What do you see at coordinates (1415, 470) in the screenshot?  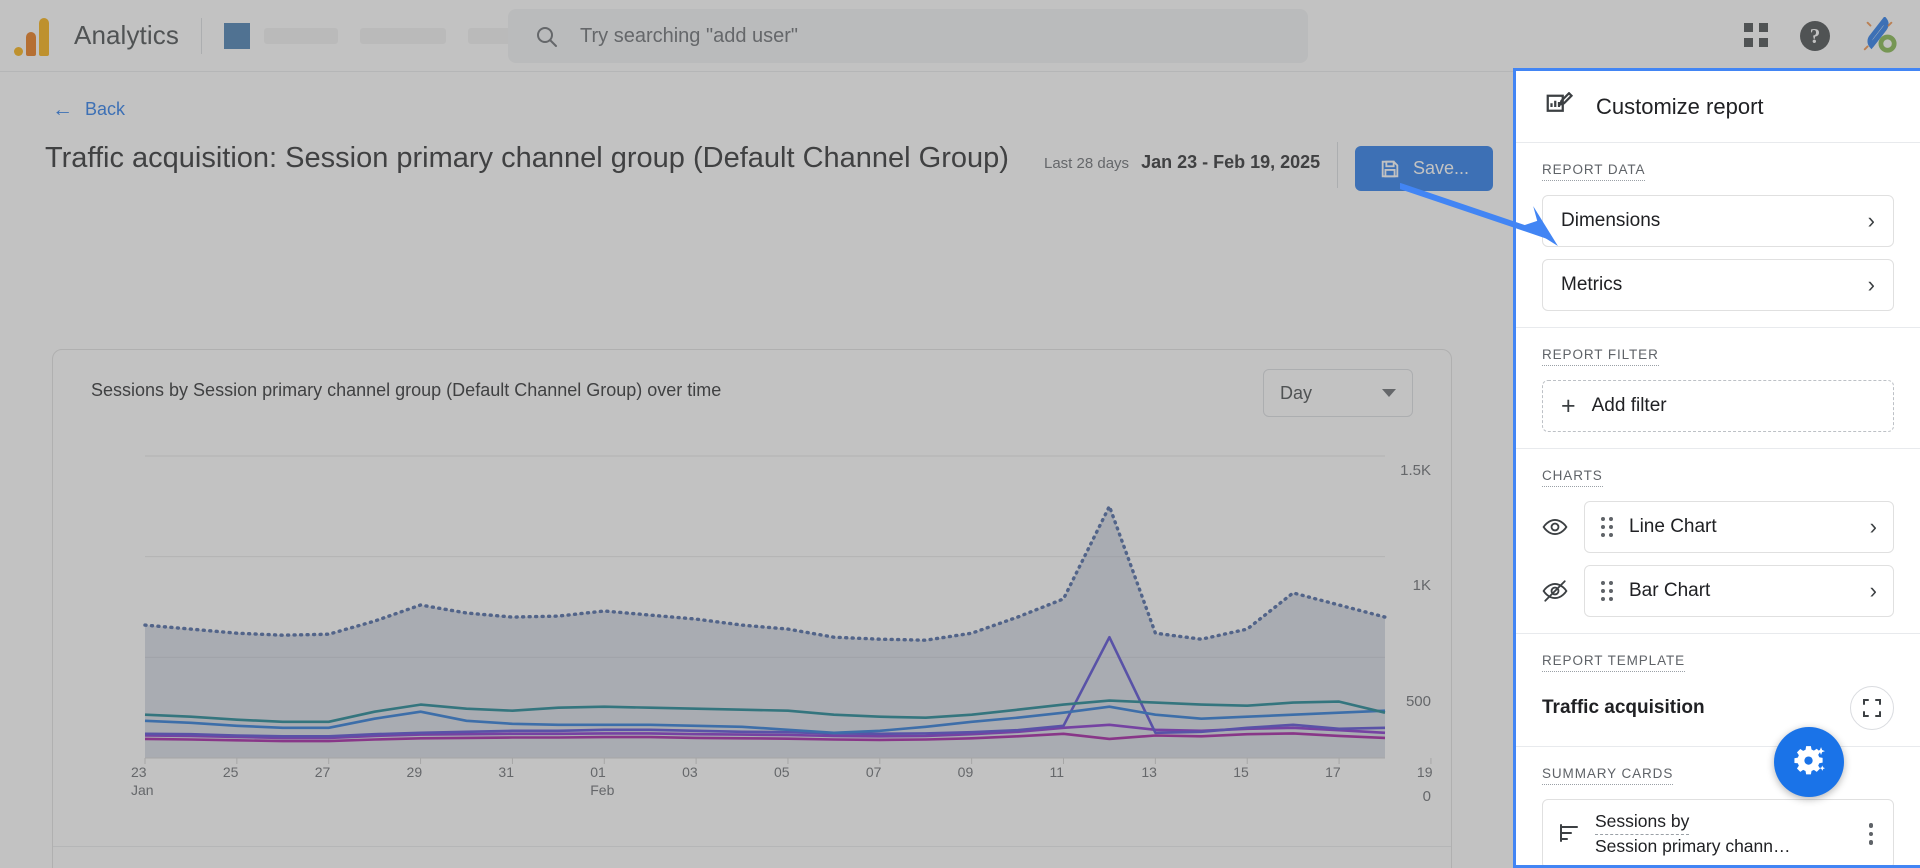 I see `y-axis-tick-1-5k: 1.5K` at bounding box center [1415, 470].